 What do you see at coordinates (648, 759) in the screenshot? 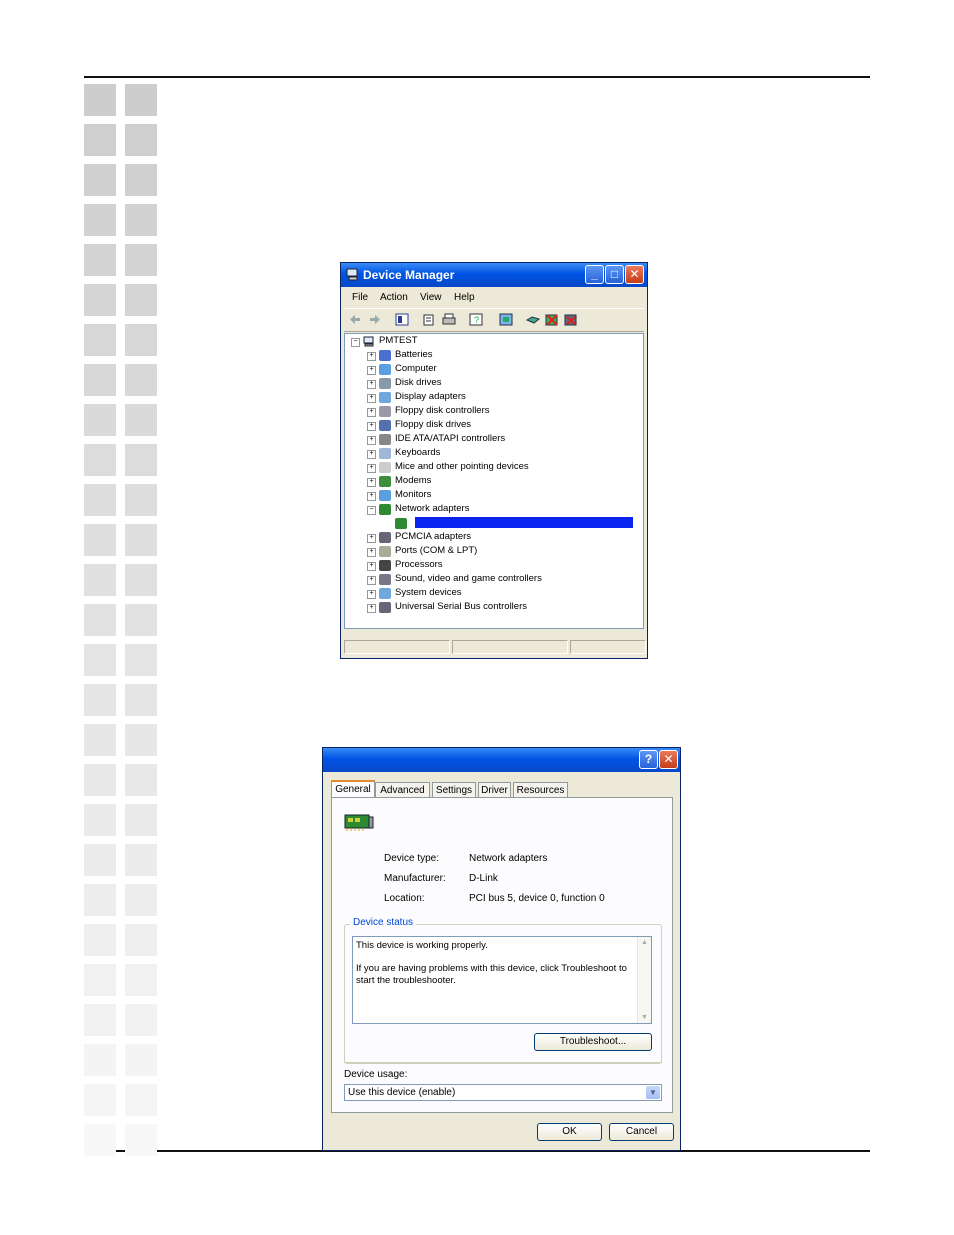
I see `help-button: ?` at bounding box center [648, 759].